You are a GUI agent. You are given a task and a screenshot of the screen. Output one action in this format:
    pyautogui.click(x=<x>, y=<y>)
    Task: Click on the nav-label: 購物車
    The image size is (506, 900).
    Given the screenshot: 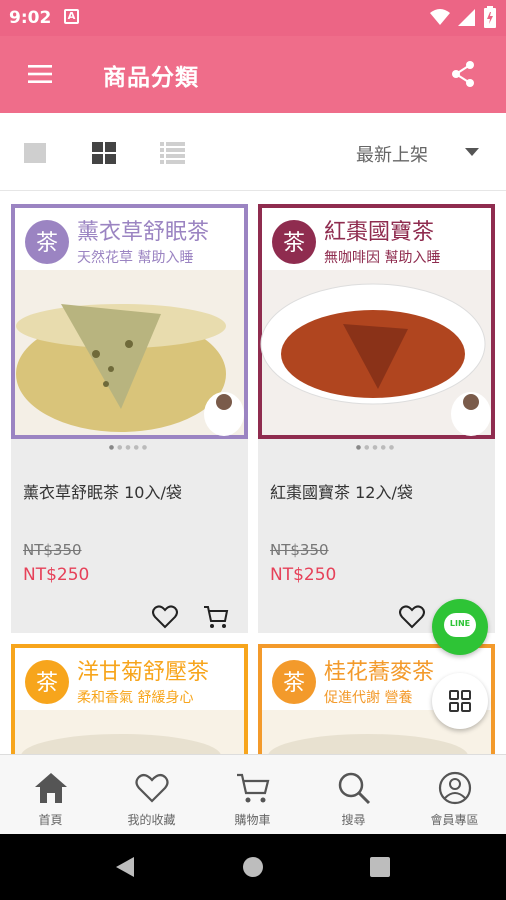 What is the action you would take?
    pyautogui.click(x=252, y=820)
    